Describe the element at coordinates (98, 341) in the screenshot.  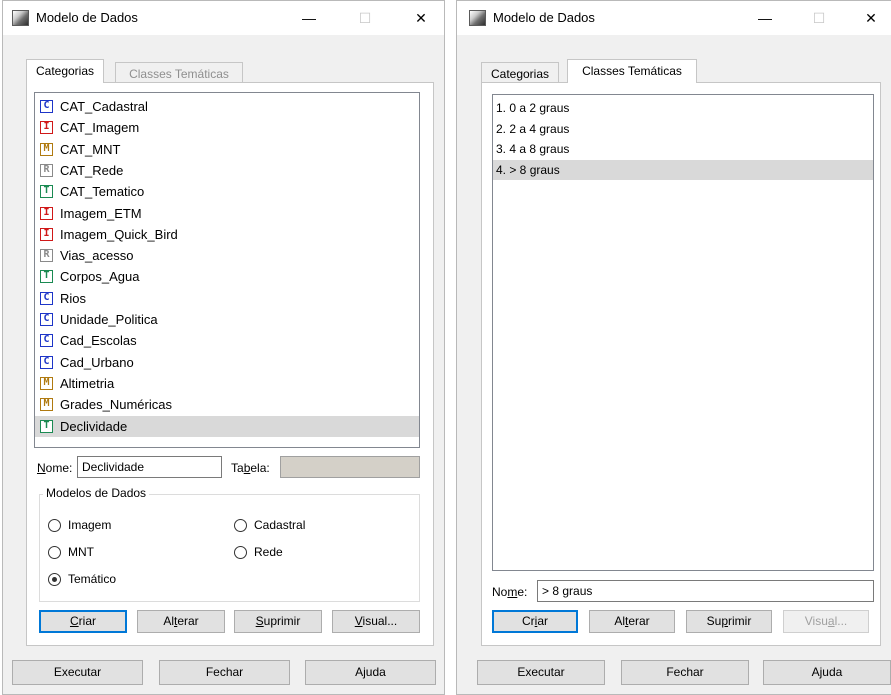
I see `category-label: Cad_Escolas` at that location.